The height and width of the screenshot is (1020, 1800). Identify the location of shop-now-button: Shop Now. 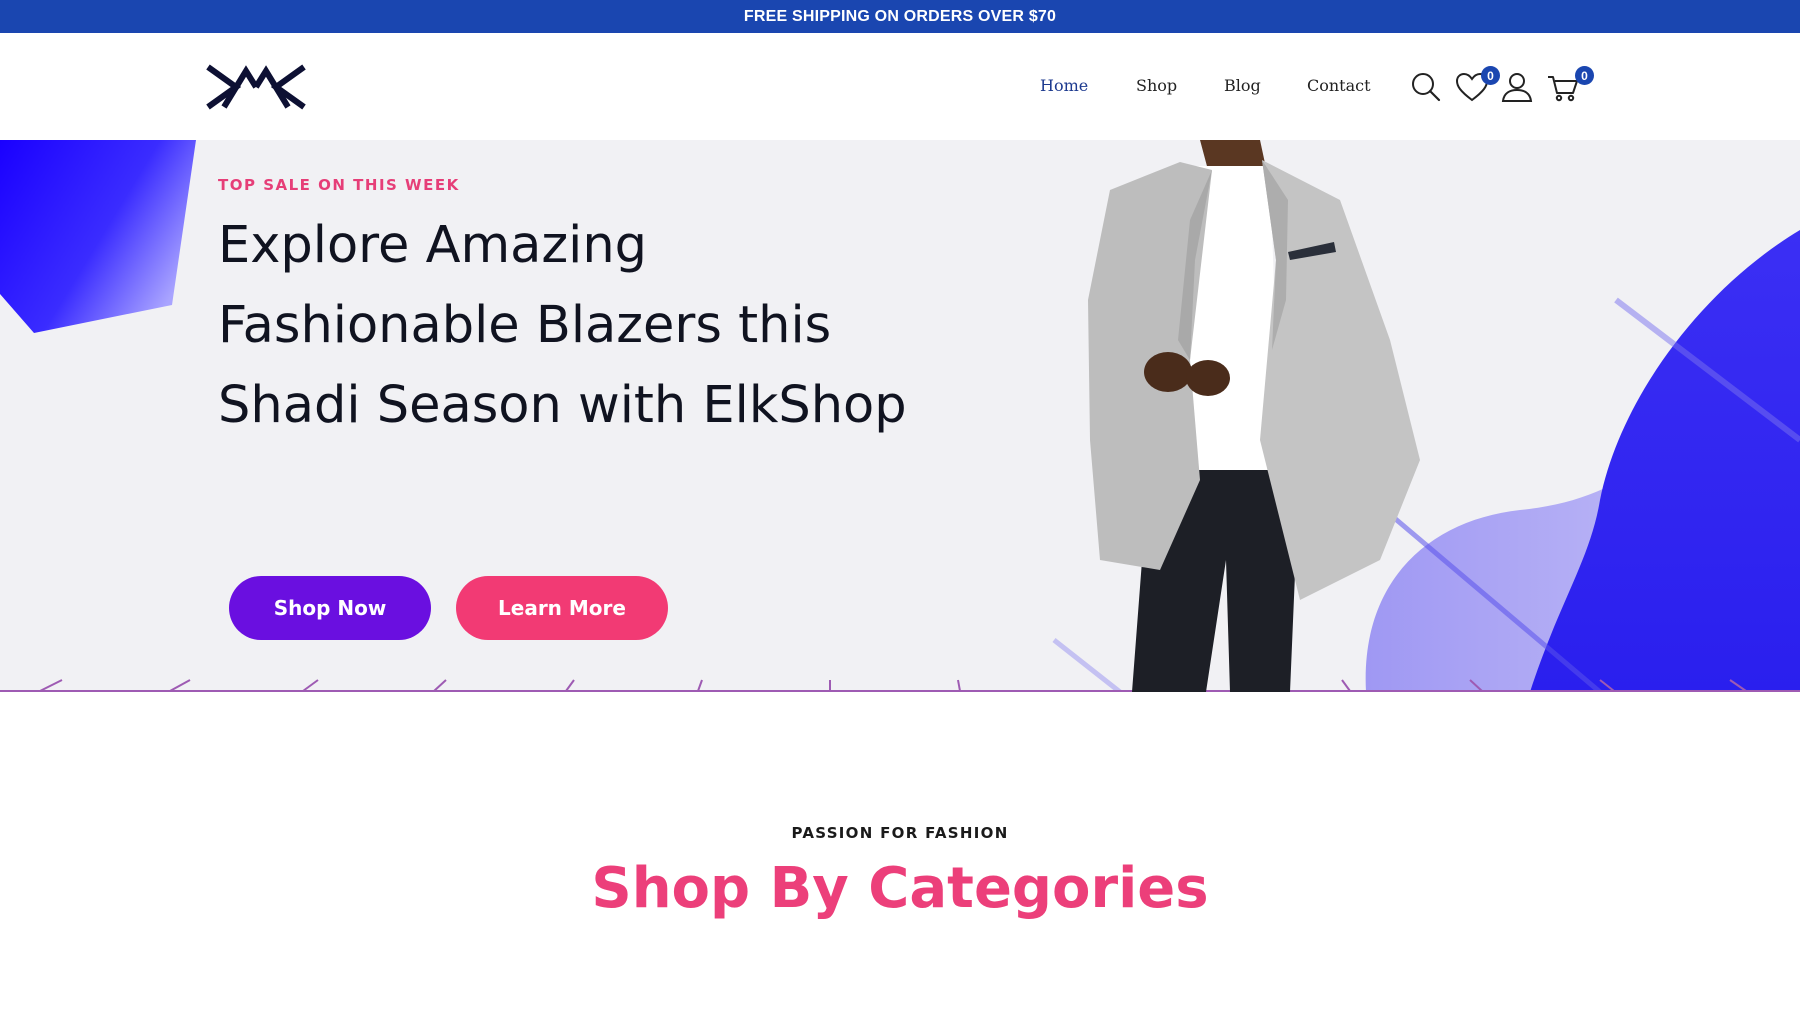
(330, 608).